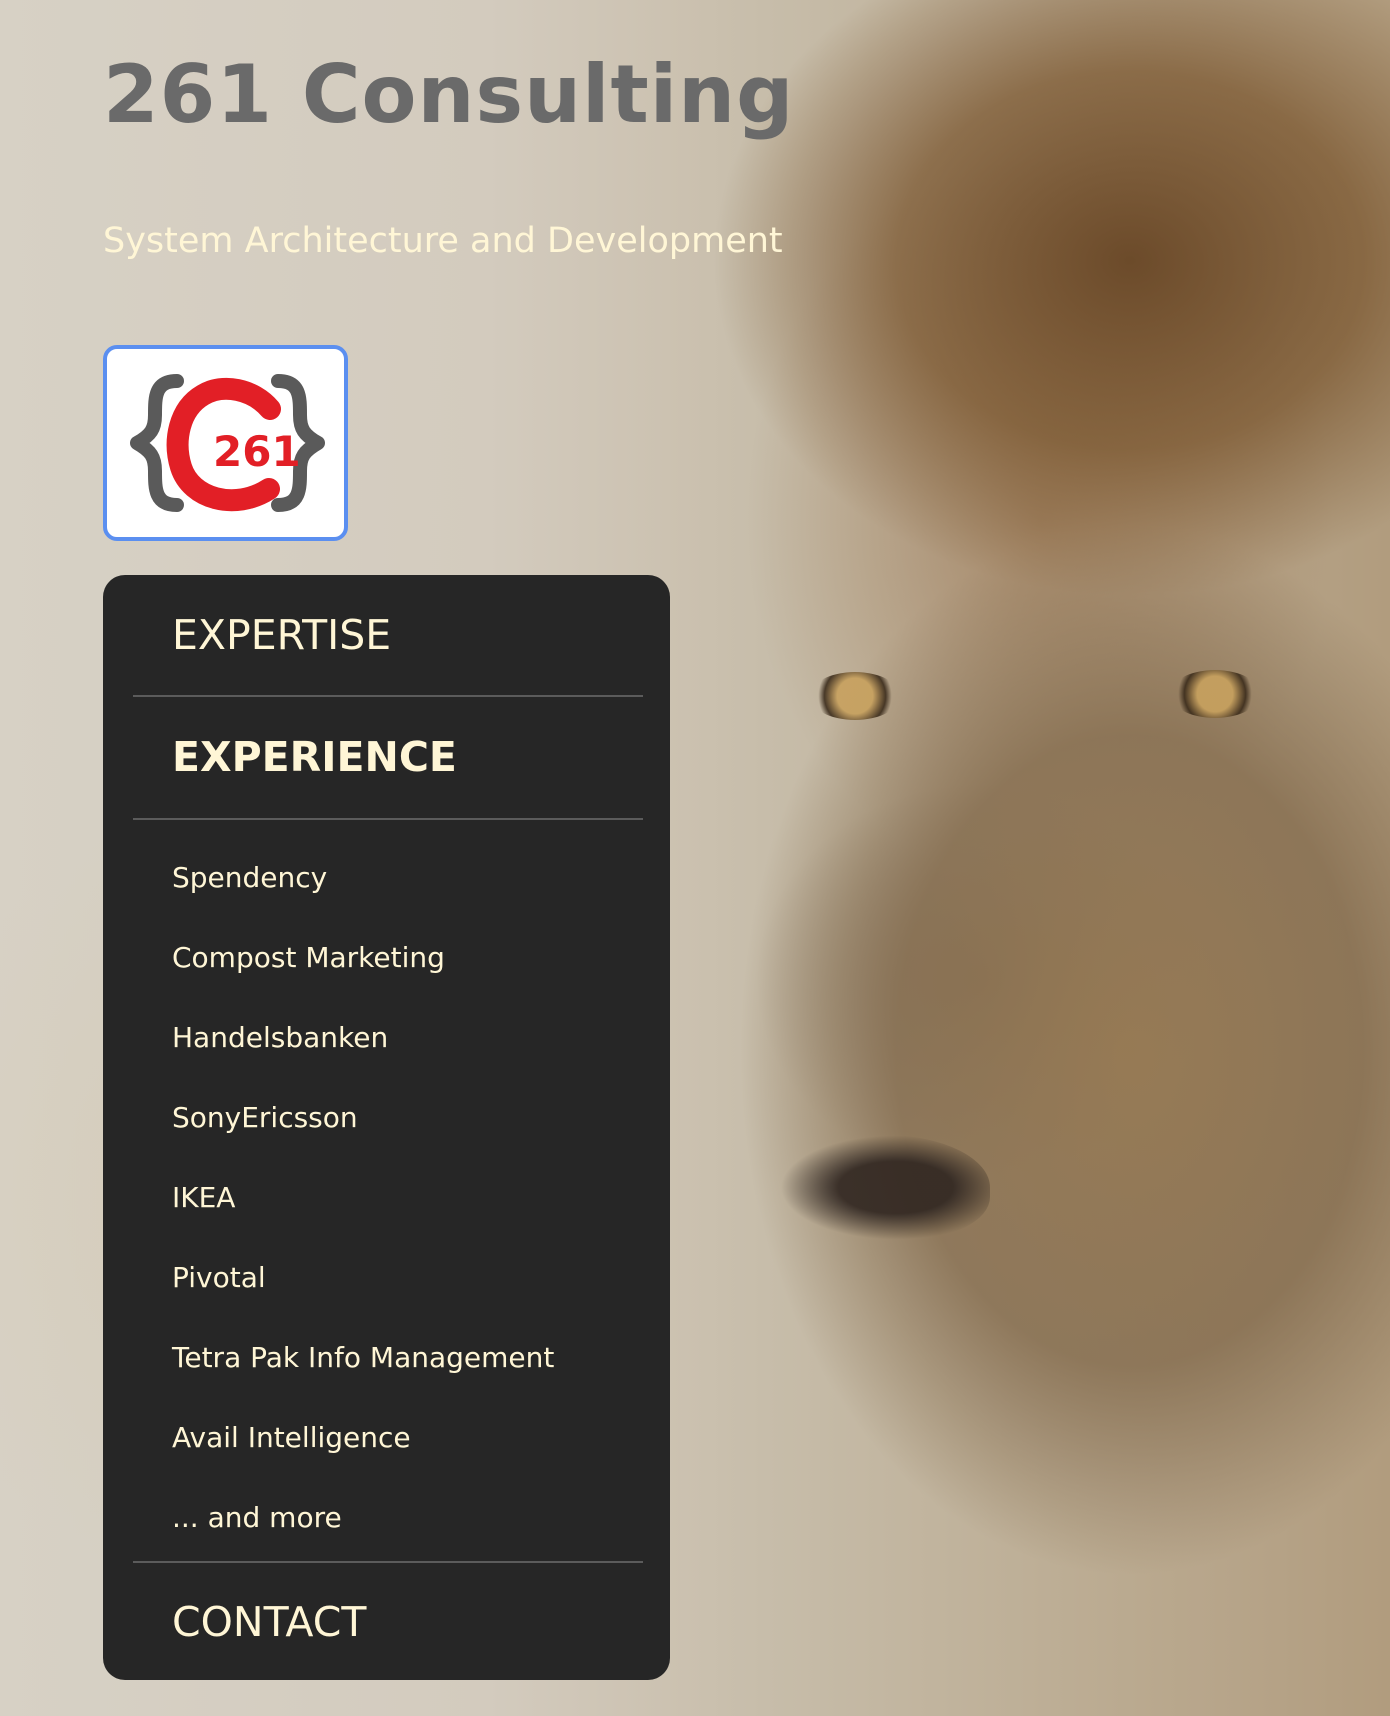 This screenshot has height=1716, width=1390. What do you see at coordinates (203, 1198) in the screenshot?
I see `subnav-item-label: IKEA` at bounding box center [203, 1198].